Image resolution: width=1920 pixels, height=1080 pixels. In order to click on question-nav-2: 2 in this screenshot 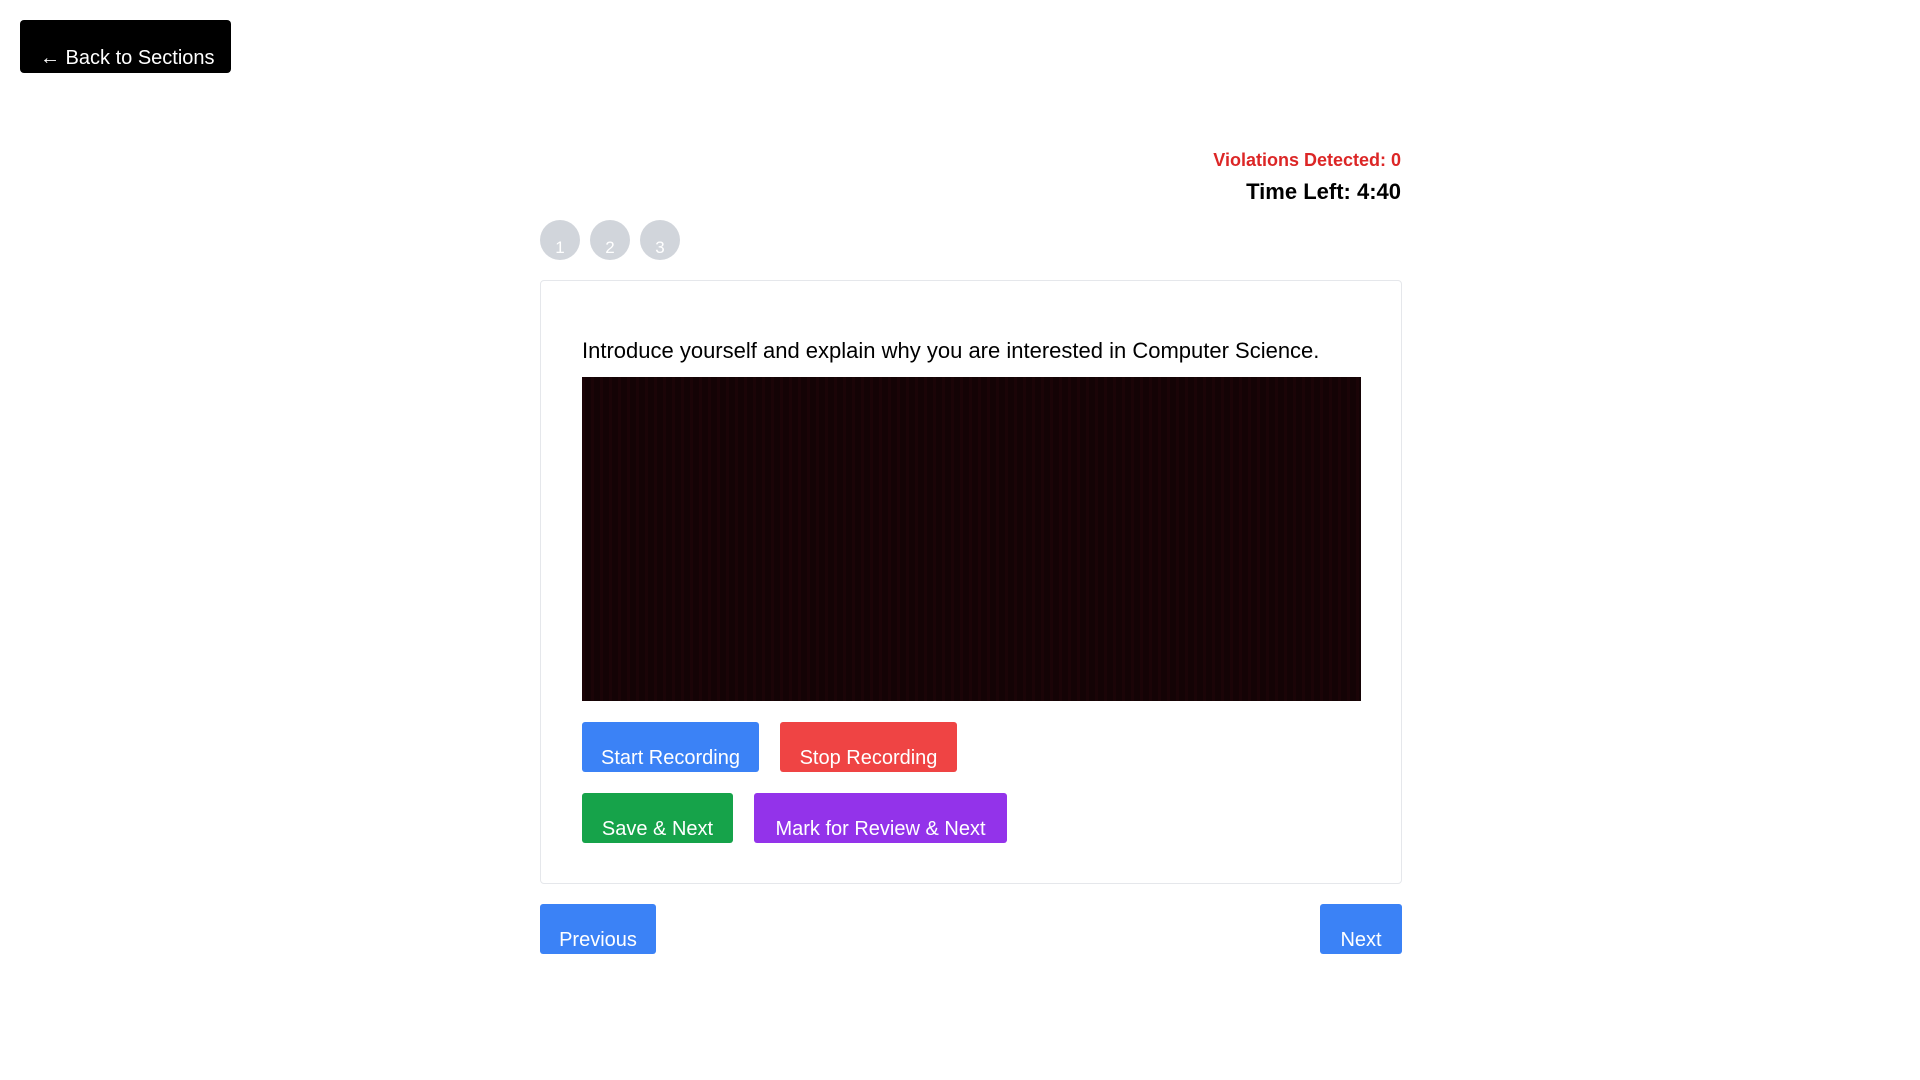, I will do `click(610, 240)`.